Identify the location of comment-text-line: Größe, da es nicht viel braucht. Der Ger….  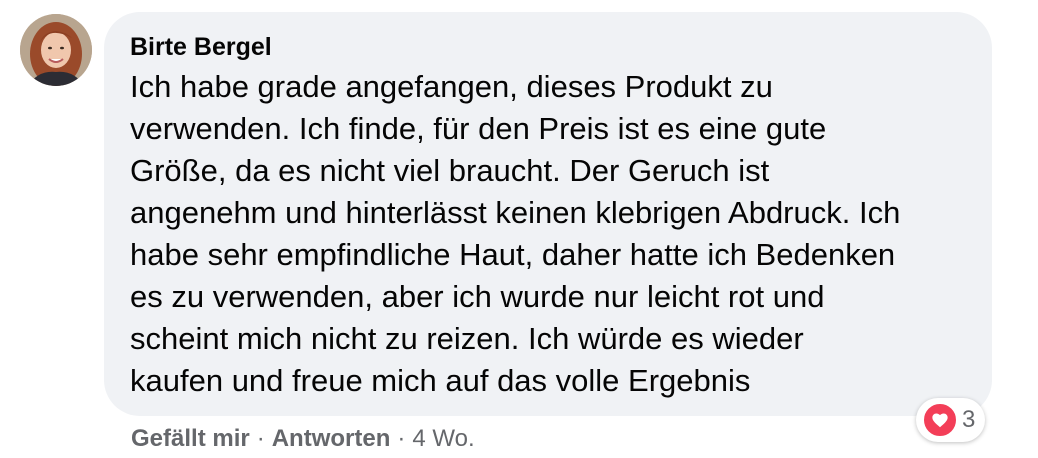
(450, 170).